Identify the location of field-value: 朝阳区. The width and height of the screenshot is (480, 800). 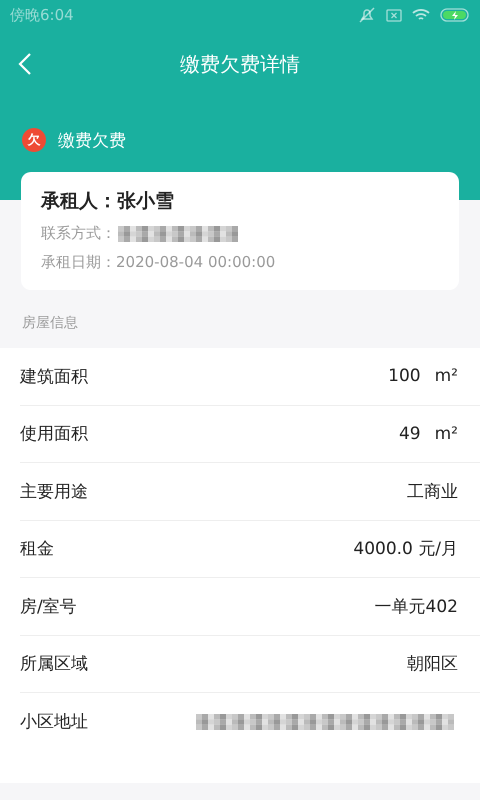
(432, 664).